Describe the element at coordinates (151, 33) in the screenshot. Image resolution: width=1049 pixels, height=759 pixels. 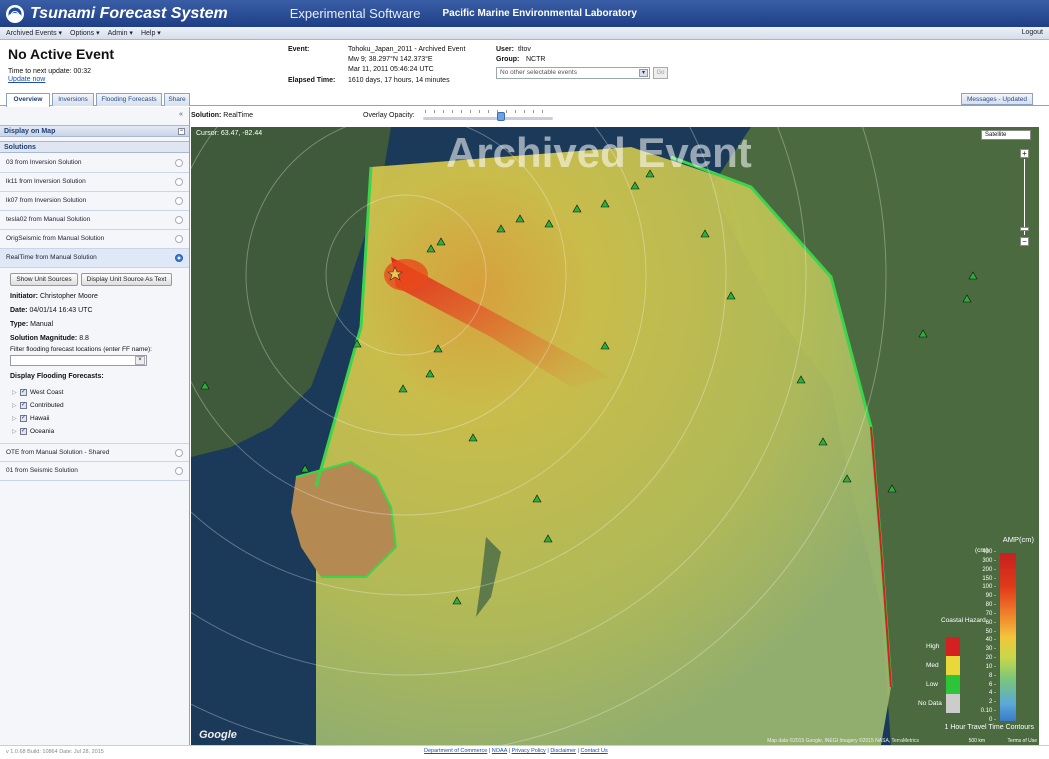
I see `menu-help: Help ▾` at that location.